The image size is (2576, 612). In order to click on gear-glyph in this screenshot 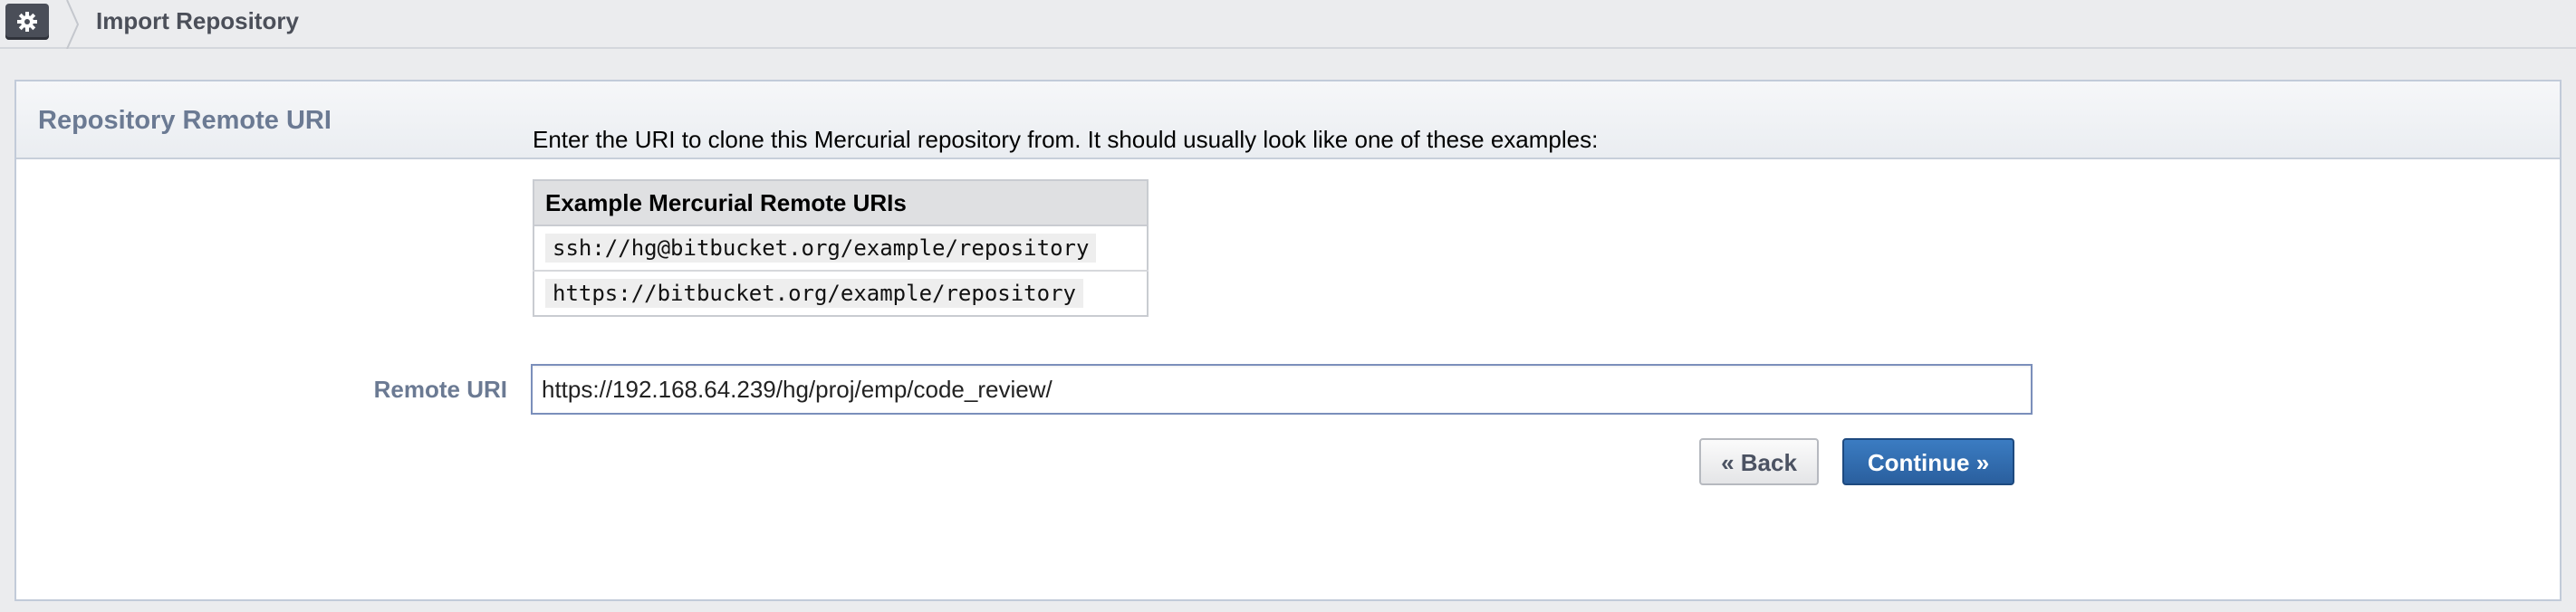, I will do `click(27, 22)`.